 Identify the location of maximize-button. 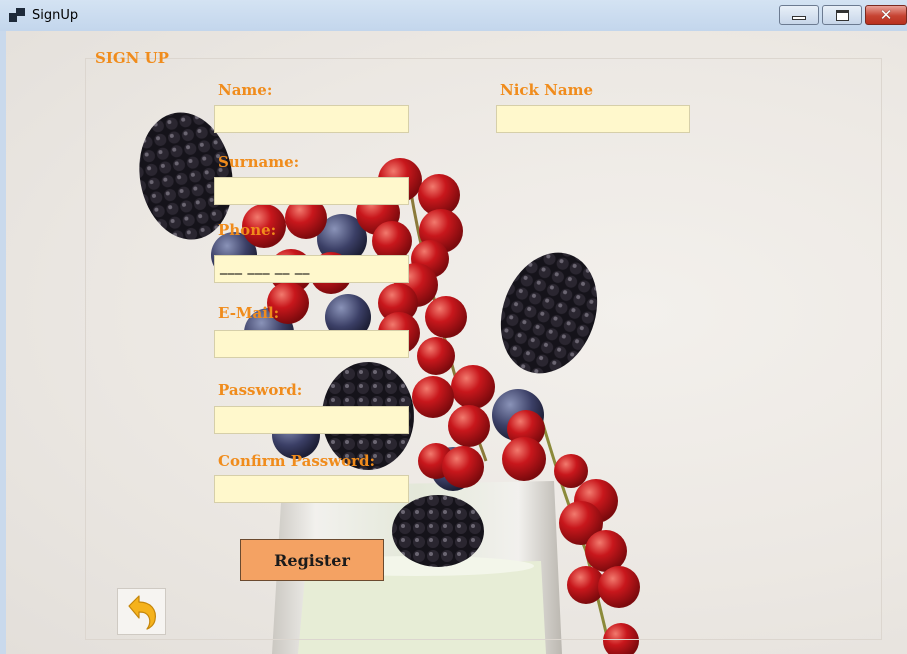
(842, 15).